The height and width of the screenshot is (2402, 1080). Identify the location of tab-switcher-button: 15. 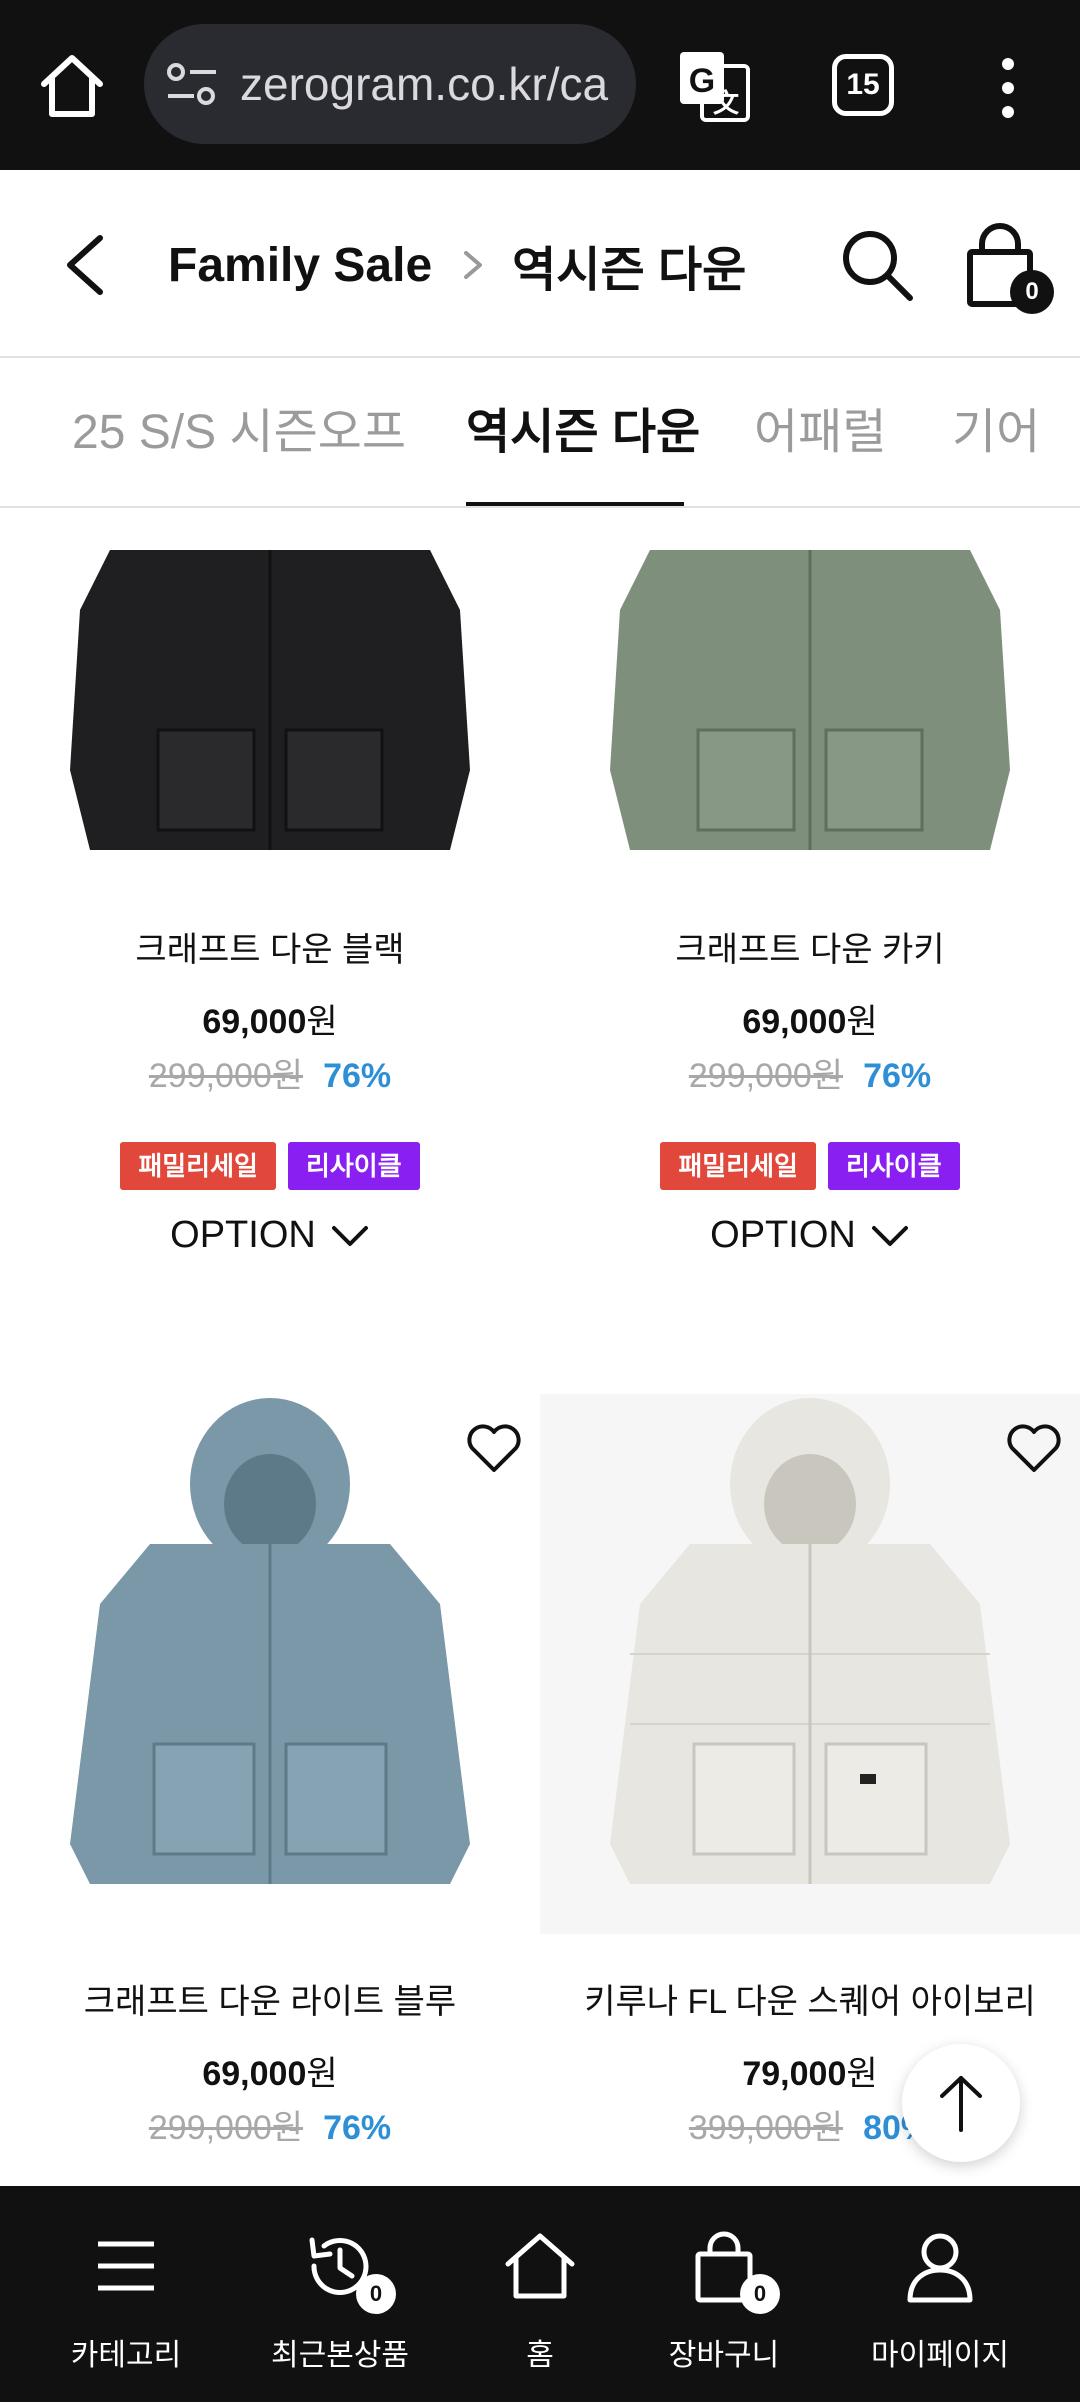
(863, 85).